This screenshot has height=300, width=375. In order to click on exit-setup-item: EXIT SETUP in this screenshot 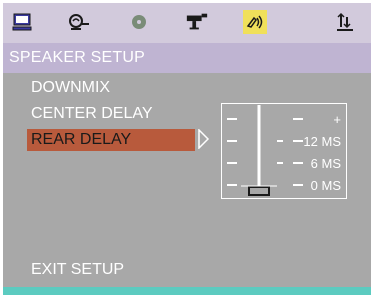, I will do `click(77, 270)`.